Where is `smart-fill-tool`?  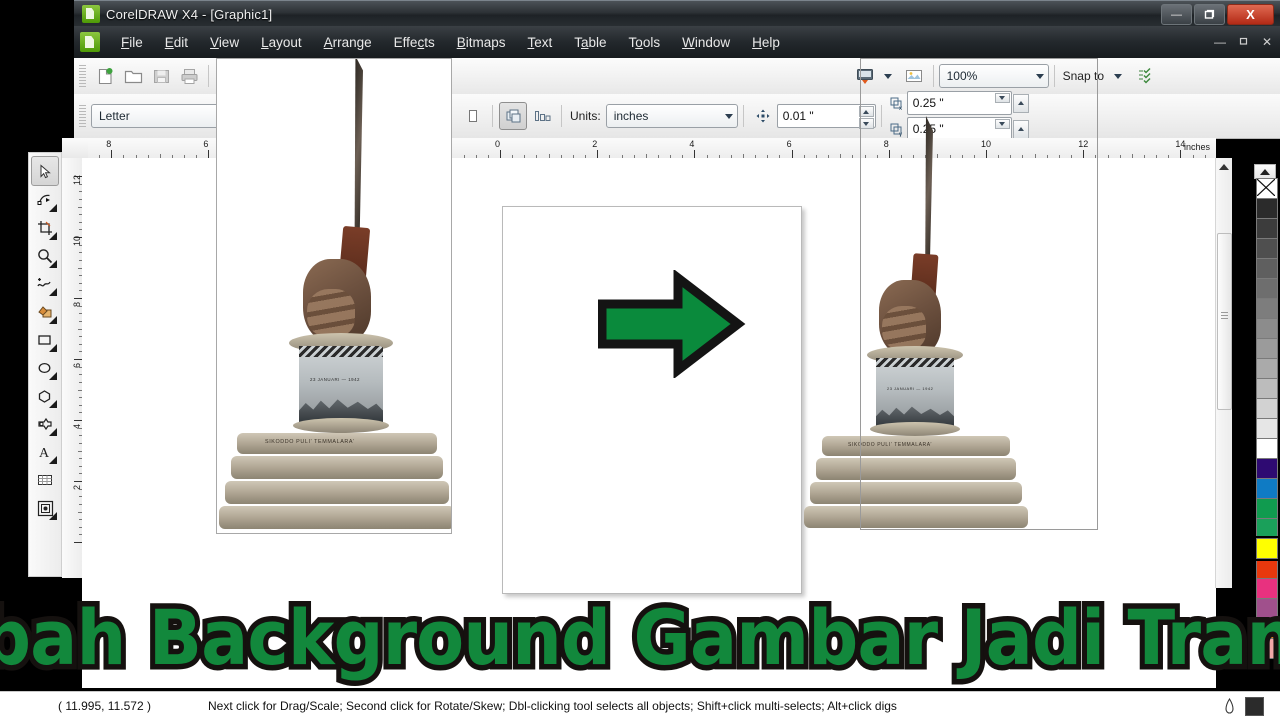 smart-fill-tool is located at coordinates (45, 312).